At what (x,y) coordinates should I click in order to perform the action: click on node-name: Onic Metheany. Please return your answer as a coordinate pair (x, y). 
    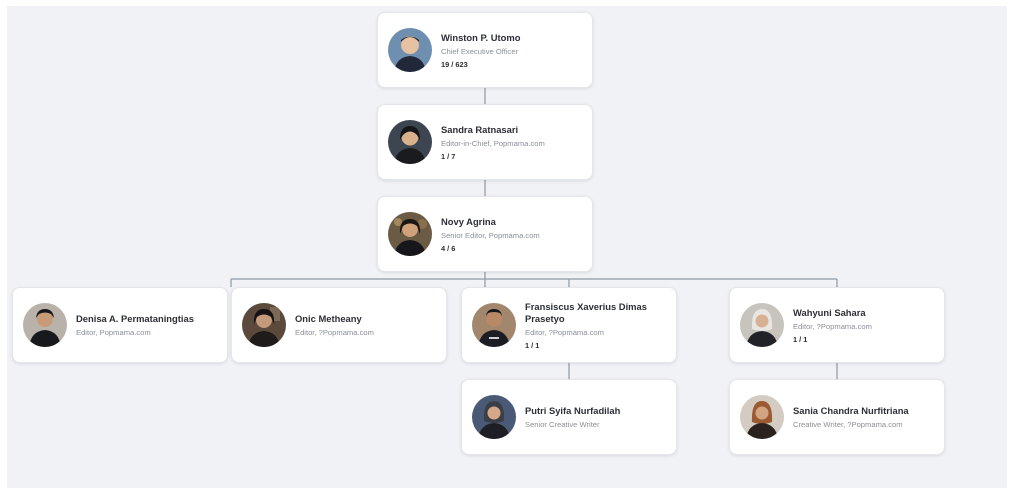
    Looking at the image, I should click on (328, 318).